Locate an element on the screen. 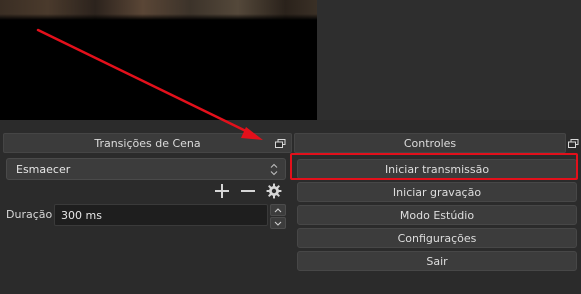 This screenshot has height=294, width=581. start-recording-button: Iniciar gravação is located at coordinates (437, 192).